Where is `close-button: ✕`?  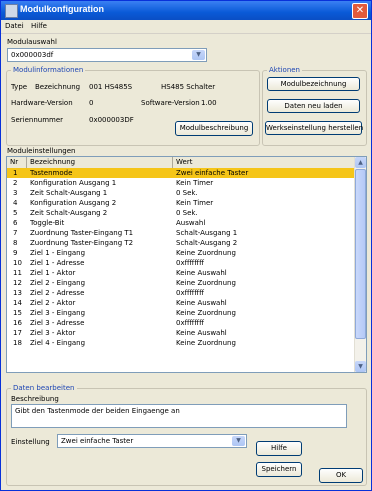 close-button: ✕ is located at coordinates (360, 11).